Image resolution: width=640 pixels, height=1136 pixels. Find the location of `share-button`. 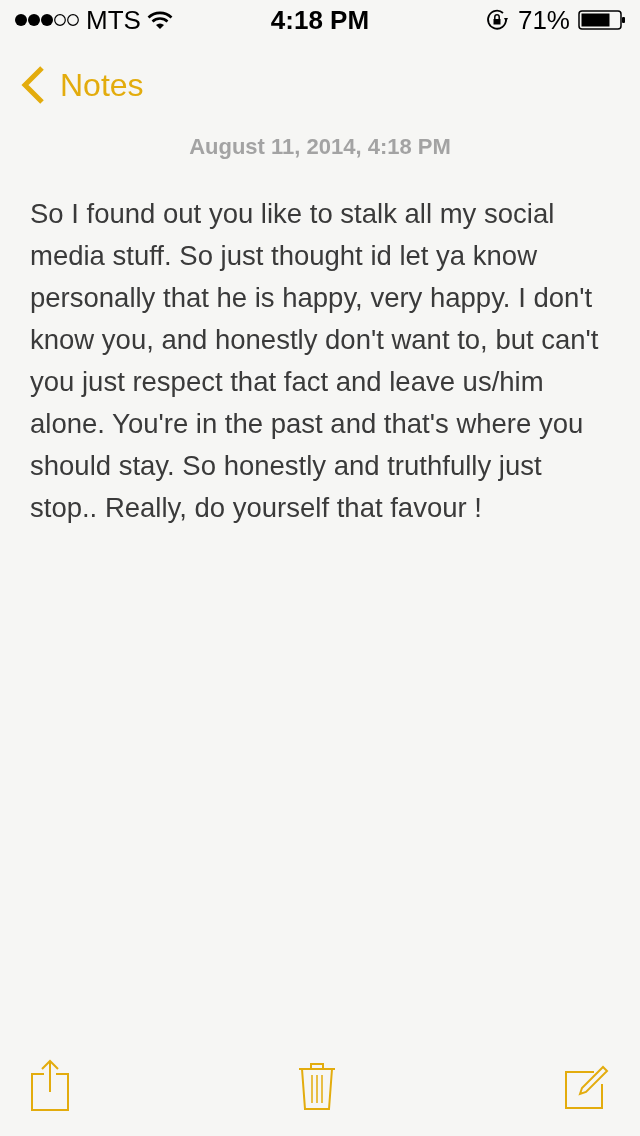

share-button is located at coordinates (50, 1086).